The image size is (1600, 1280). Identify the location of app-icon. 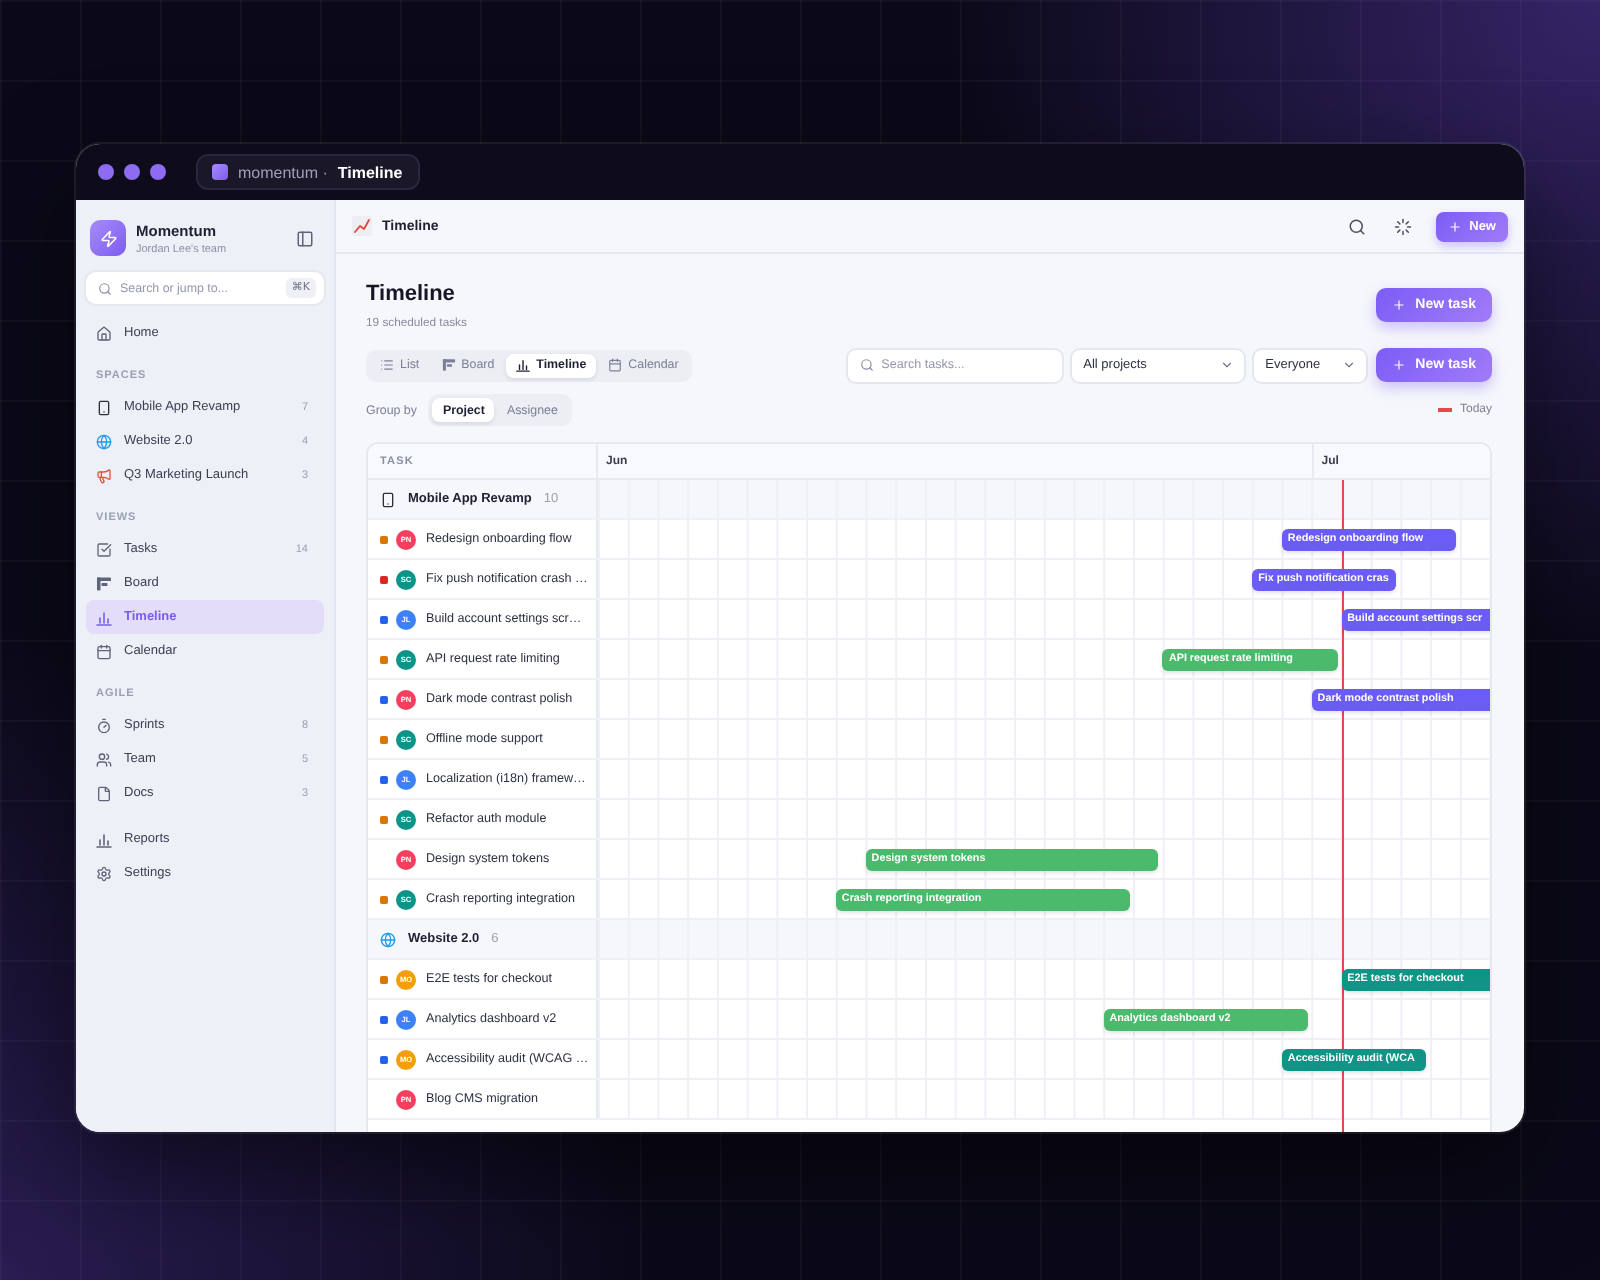
(220, 172).